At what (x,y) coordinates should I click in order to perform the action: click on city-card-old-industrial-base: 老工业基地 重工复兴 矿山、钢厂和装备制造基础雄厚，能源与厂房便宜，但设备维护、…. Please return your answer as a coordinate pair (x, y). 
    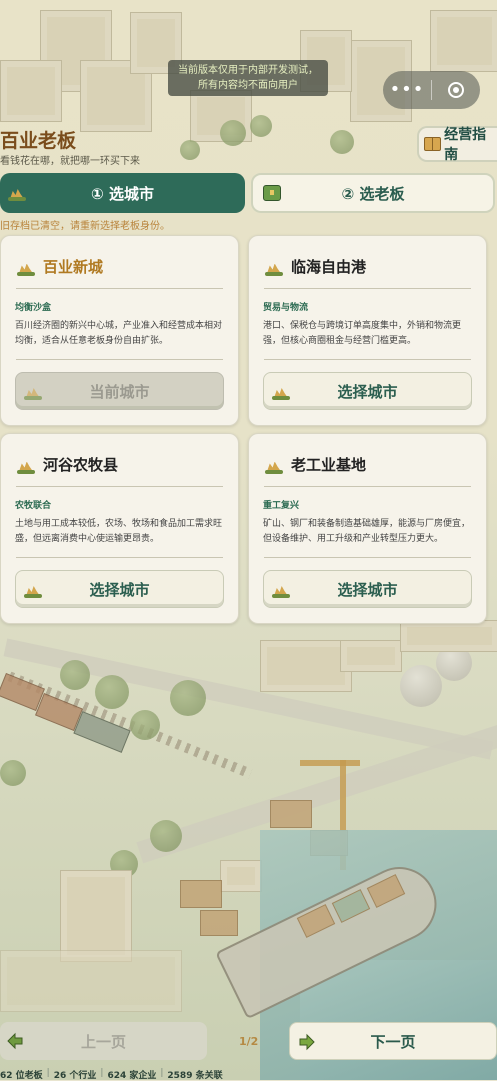
    Looking at the image, I should click on (367, 528).